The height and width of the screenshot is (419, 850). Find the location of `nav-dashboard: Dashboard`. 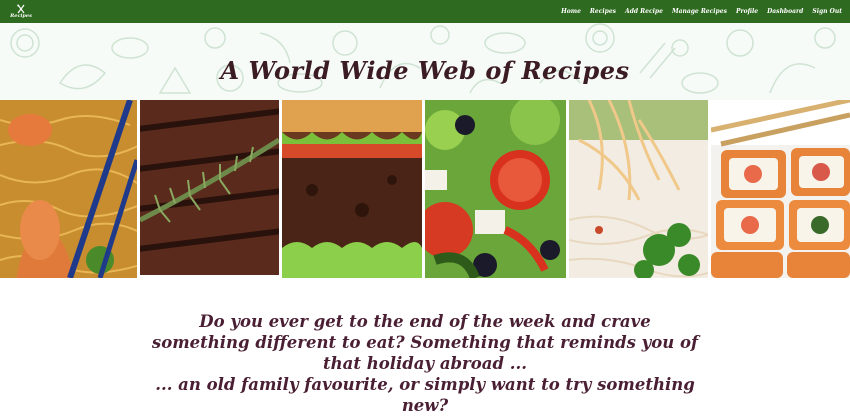

nav-dashboard: Dashboard is located at coordinates (785, 11).